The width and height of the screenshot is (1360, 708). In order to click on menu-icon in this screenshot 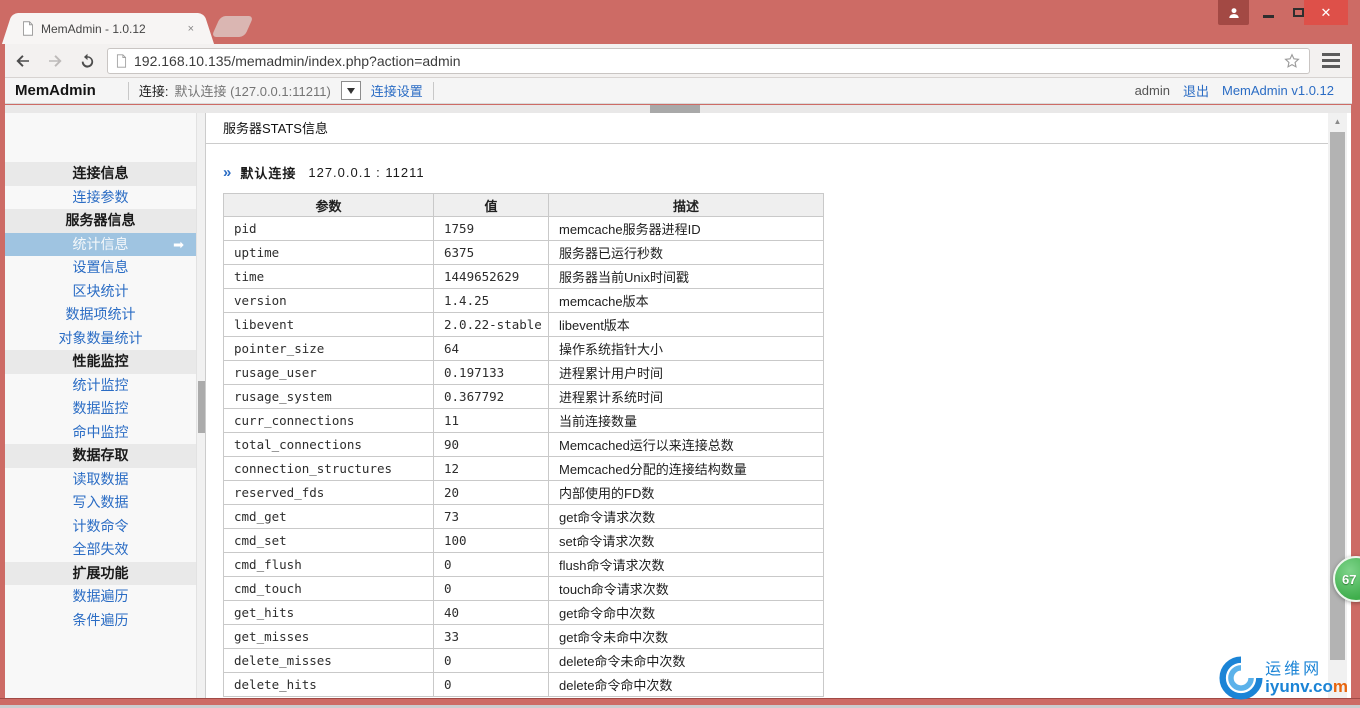, I will do `click(1331, 61)`.